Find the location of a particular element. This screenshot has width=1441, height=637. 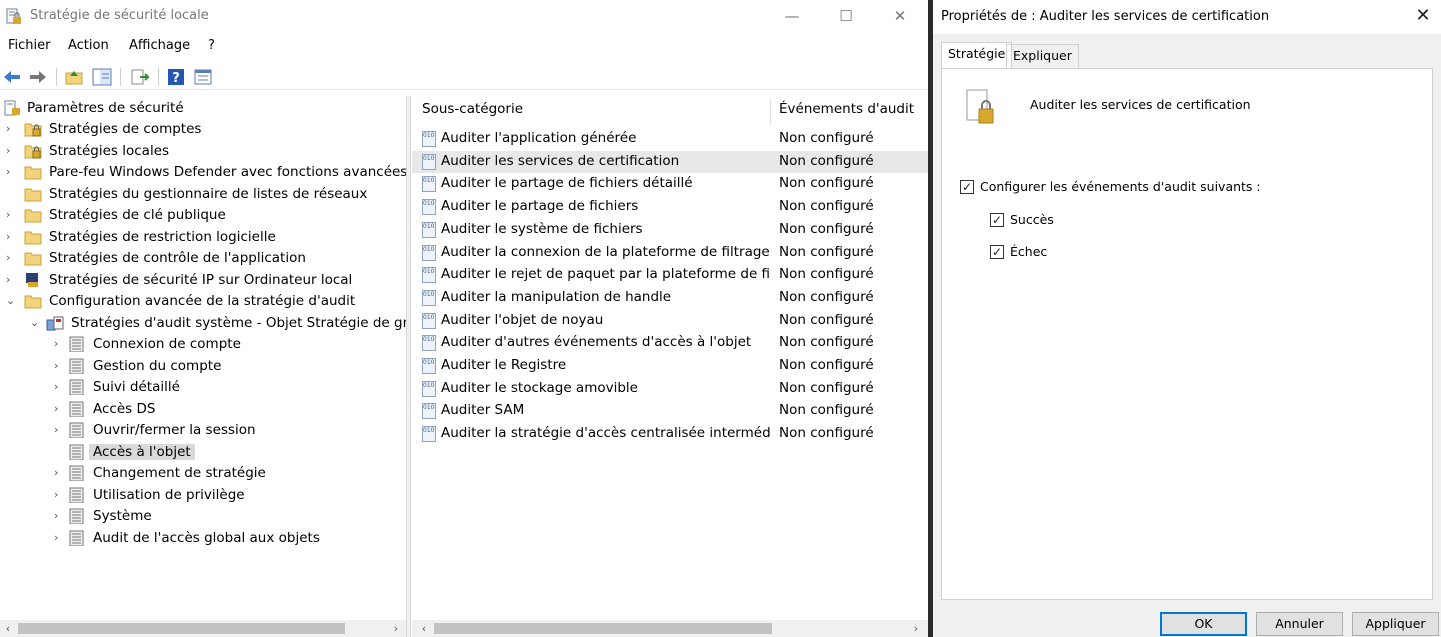

tree-item-label: Système is located at coordinates (122, 516).